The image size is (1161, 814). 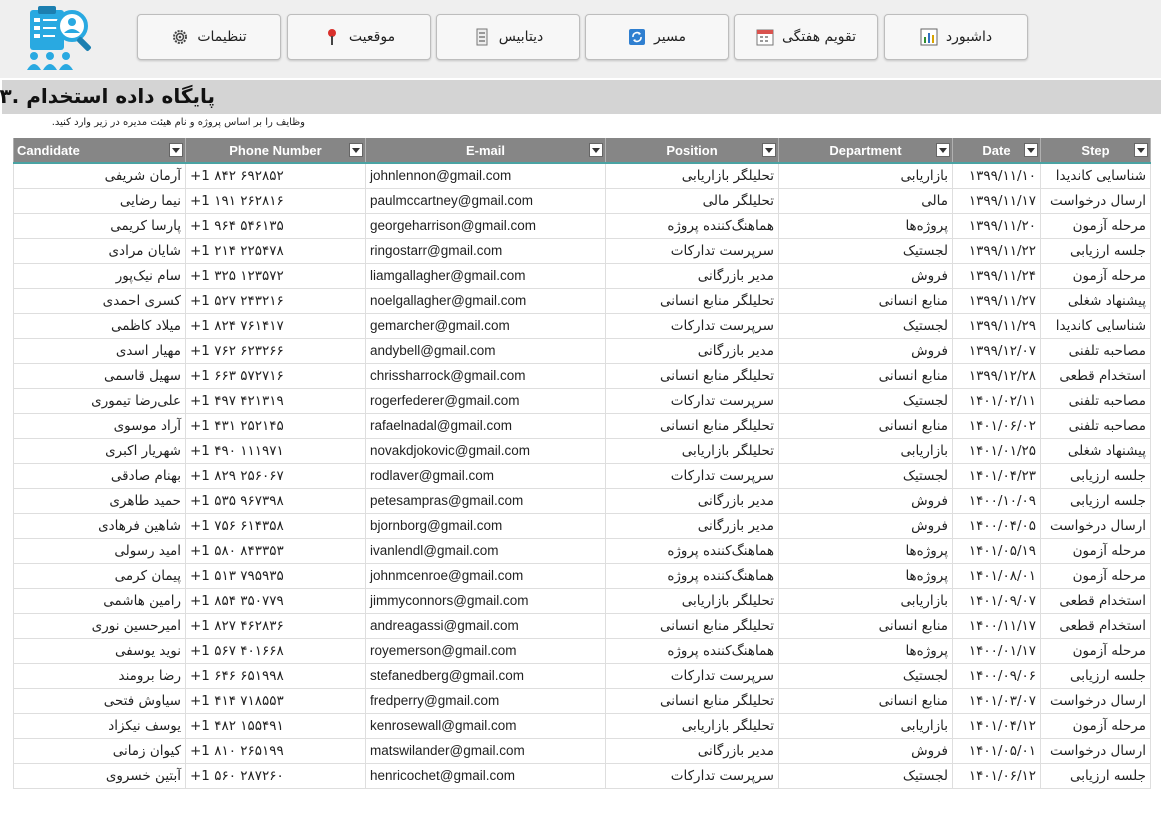 What do you see at coordinates (485, 501) in the screenshot?
I see `email-link: petesampras@gmail.com` at bounding box center [485, 501].